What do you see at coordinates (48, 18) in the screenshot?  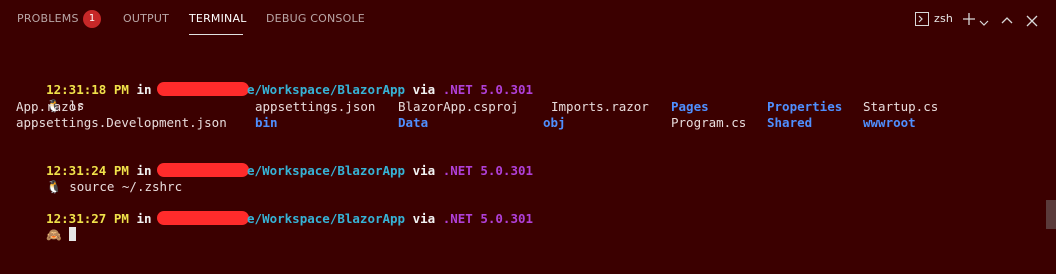 I see `tab-problems: PROBLEMS` at bounding box center [48, 18].